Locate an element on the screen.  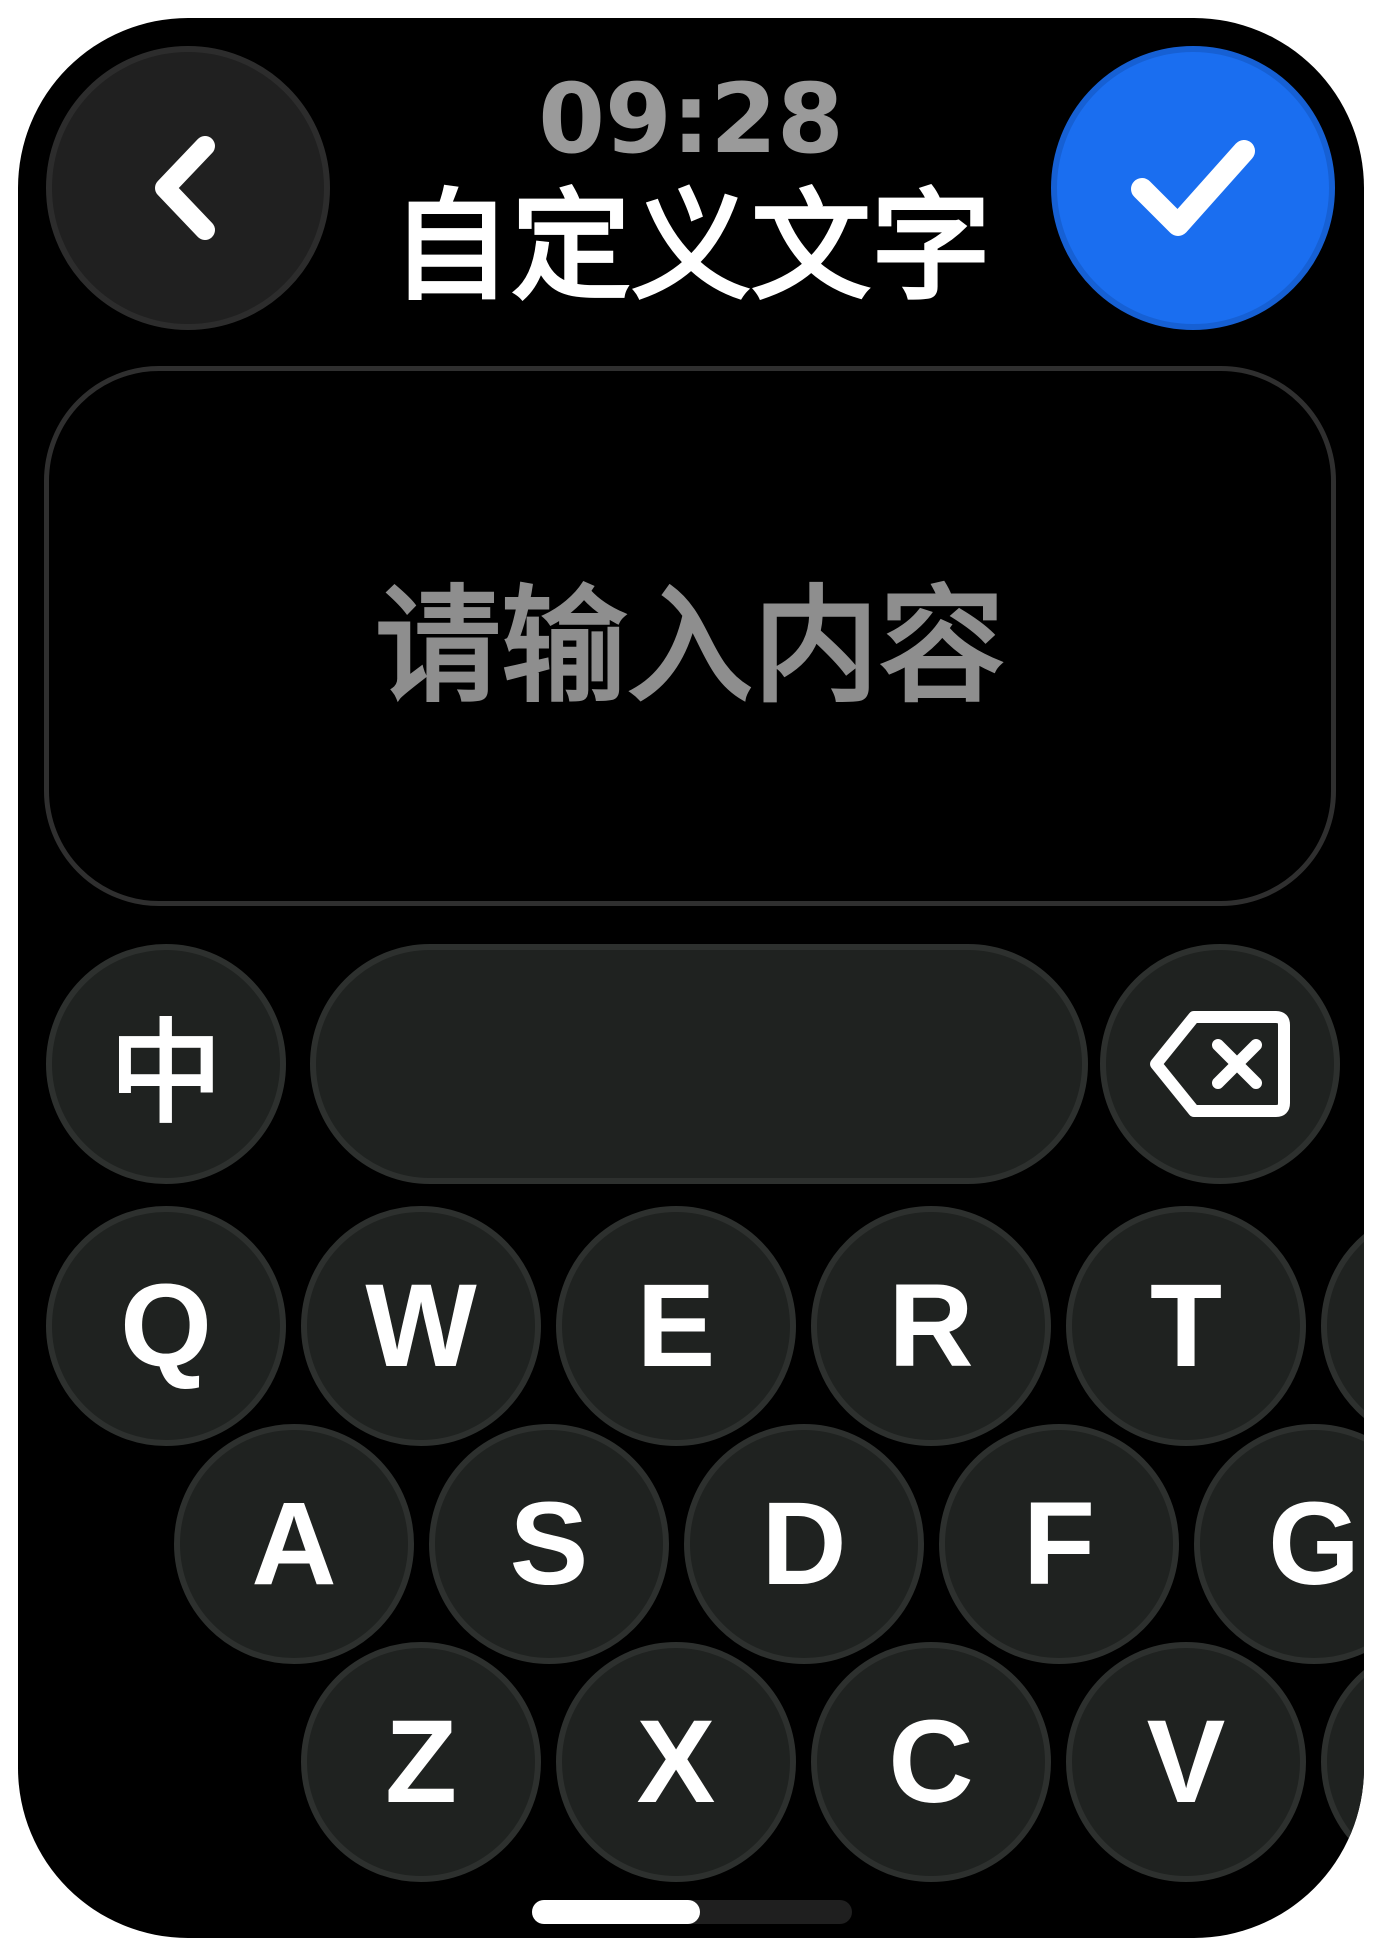
backspace-icon is located at coordinates (1220, 1064).